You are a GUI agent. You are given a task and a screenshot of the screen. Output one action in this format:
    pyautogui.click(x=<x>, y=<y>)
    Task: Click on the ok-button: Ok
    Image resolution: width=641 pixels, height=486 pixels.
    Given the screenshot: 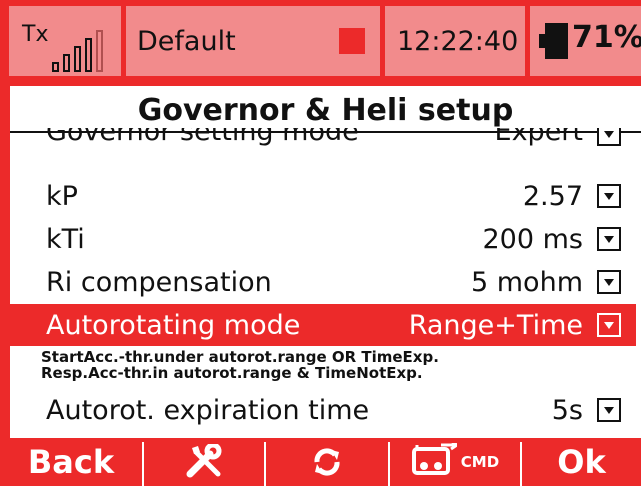 What is the action you would take?
    pyautogui.click(x=581, y=462)
    